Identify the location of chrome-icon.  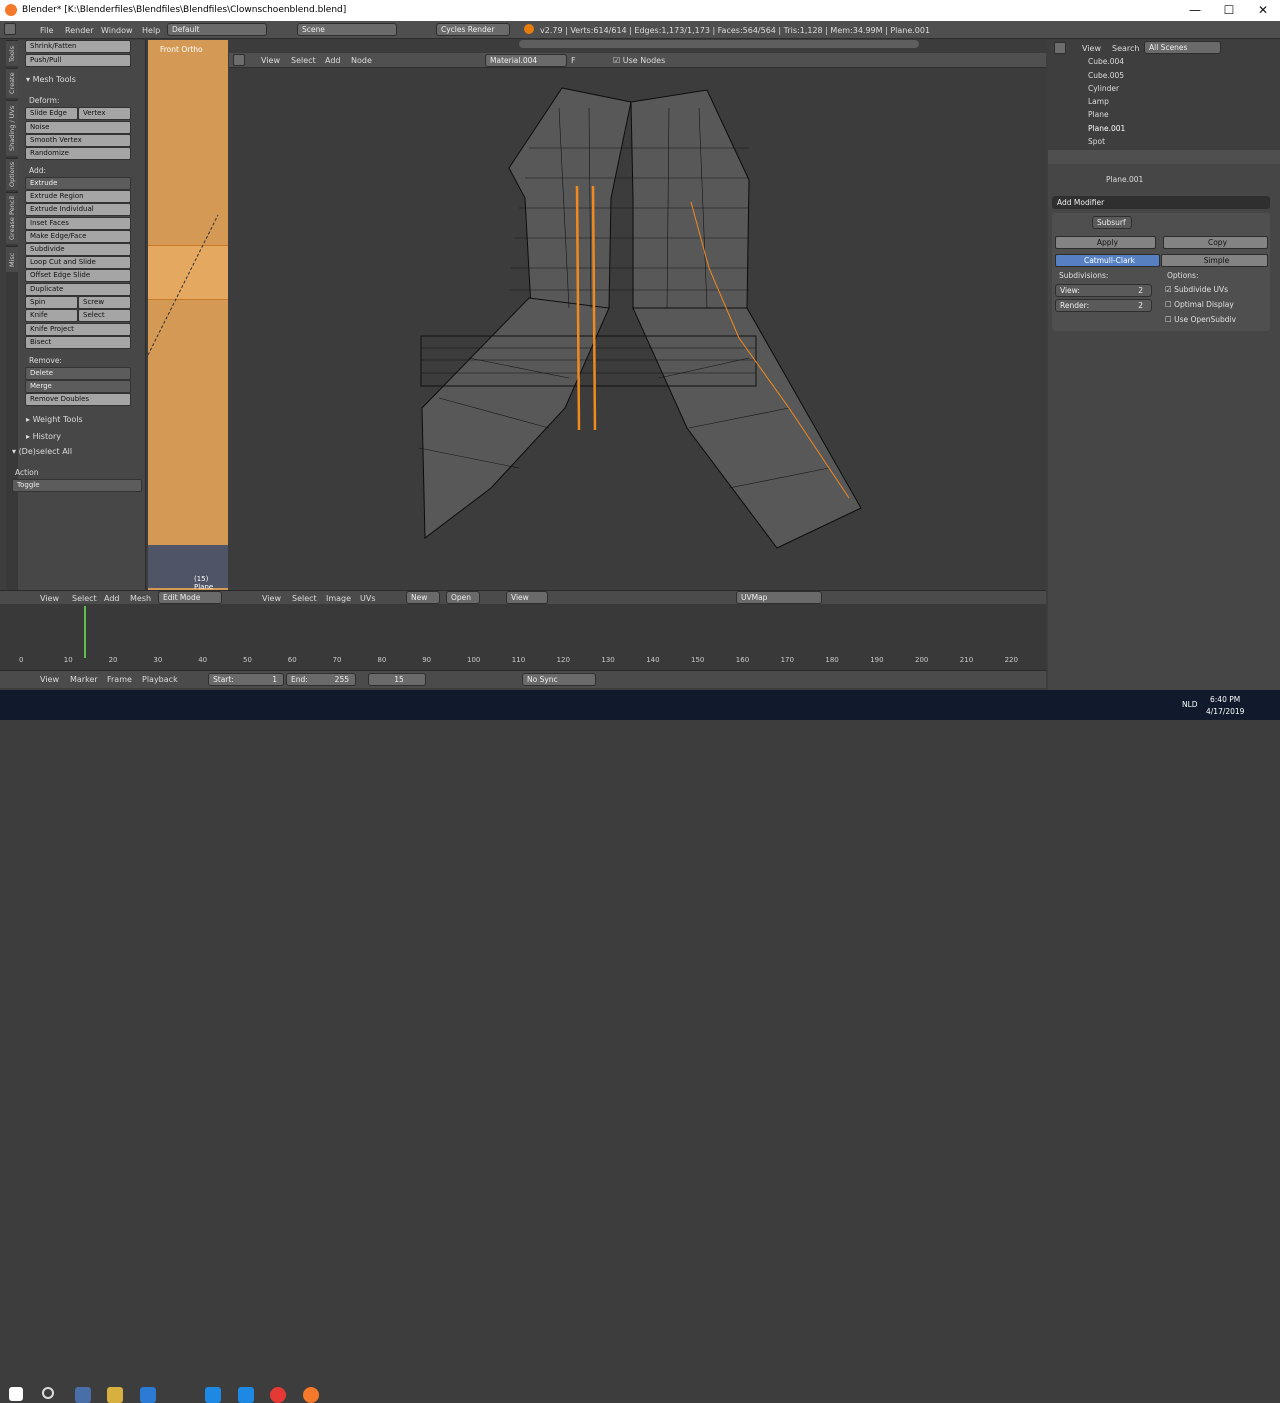
(278, 1395).